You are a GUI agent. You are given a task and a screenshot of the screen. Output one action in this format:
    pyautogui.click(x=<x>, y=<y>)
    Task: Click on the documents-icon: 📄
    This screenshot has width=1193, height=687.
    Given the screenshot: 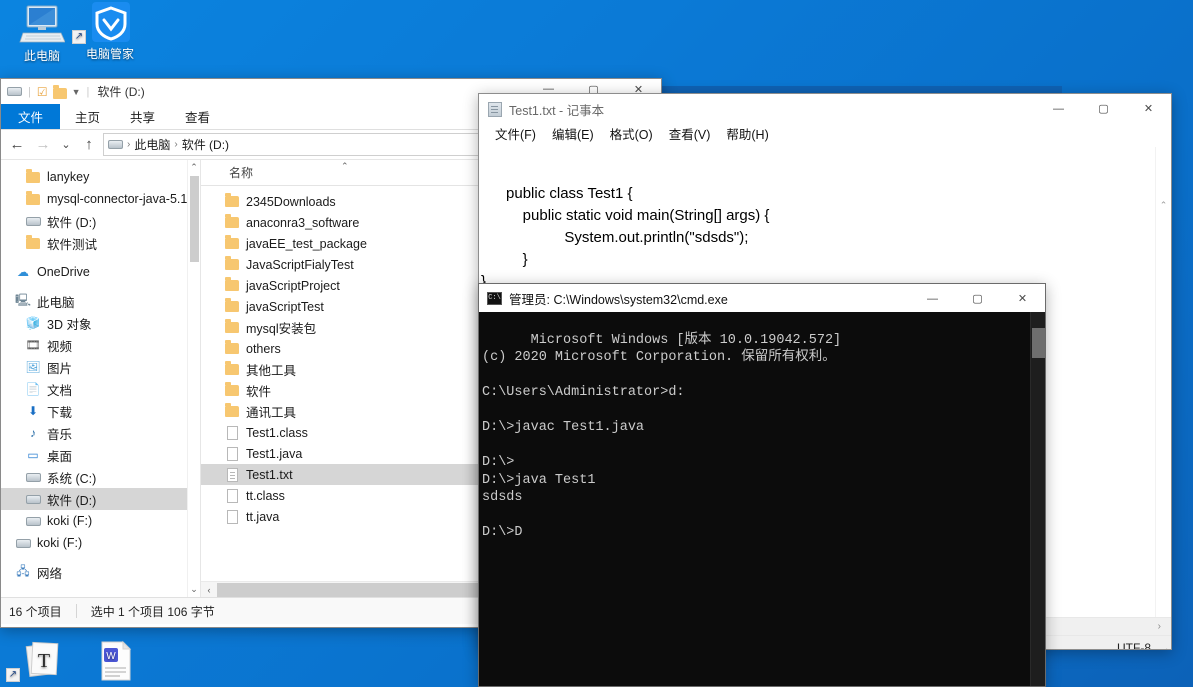 What is the action you would take?
    pyautogui.click(x=33, y=389)
    